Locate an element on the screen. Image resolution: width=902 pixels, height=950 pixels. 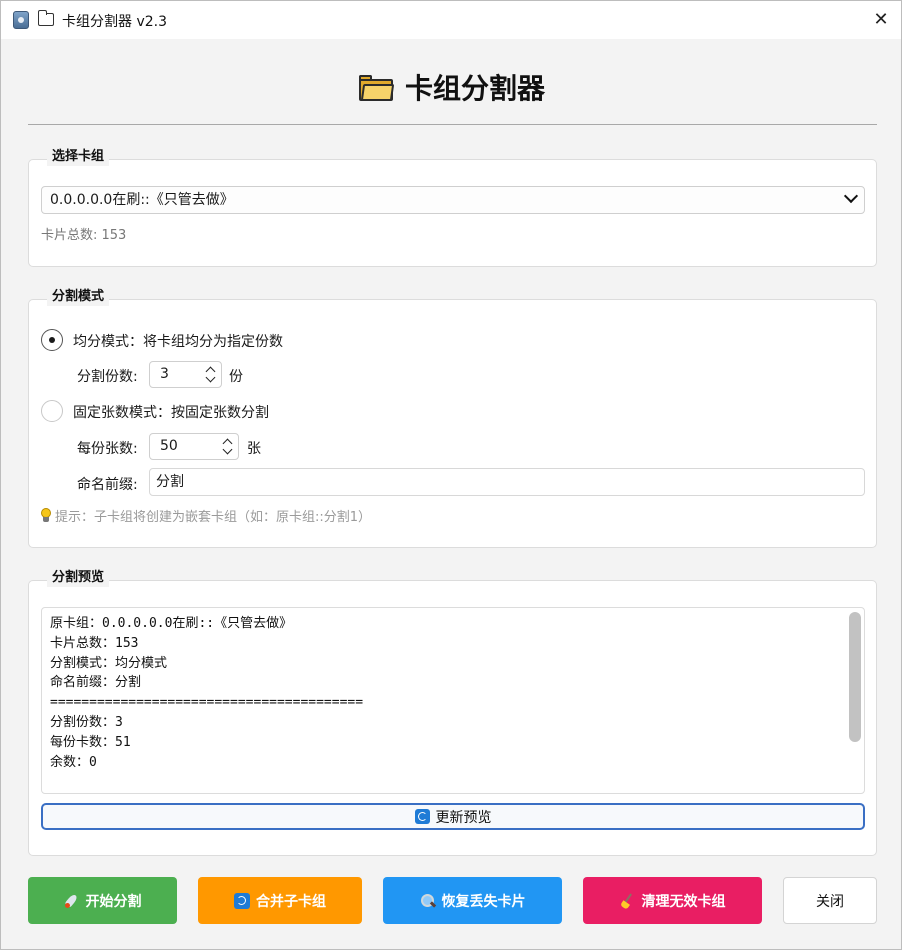
name-prefix-label: 命名前缀: is located at coordinates (107, 485).